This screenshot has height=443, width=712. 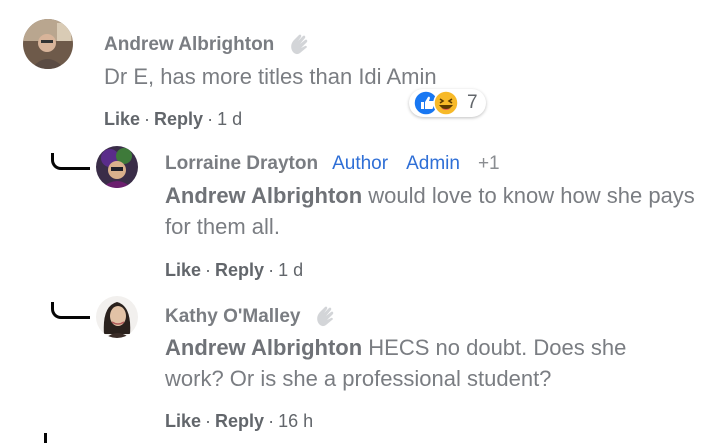 What do you see at coordinates (295, 421) in the screenshot?
I see `timestamp: 16 h` at bounding box center [295, 421].